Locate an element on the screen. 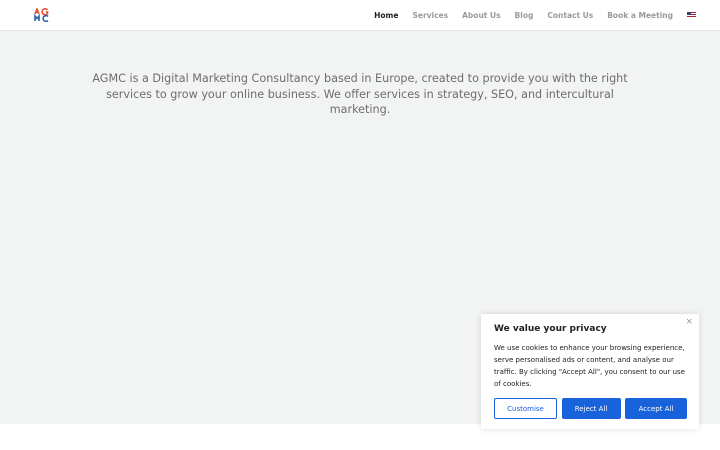 The width and height of the screenshot is (720, 450). cookie-button-row: Customise Reject All Accept All is located at coordinates (590, 408).